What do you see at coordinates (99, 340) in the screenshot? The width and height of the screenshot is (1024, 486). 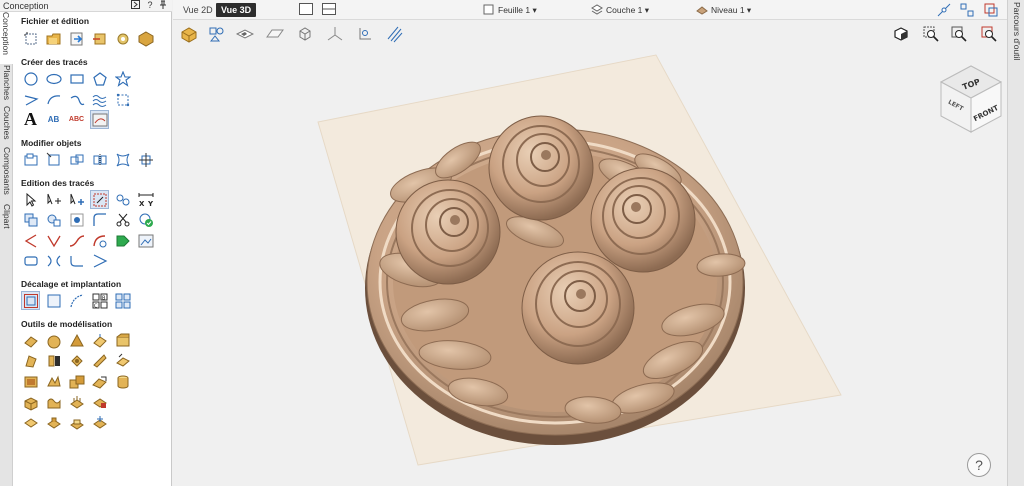 I see `extrude-icon` at bounding box center [99, 340].